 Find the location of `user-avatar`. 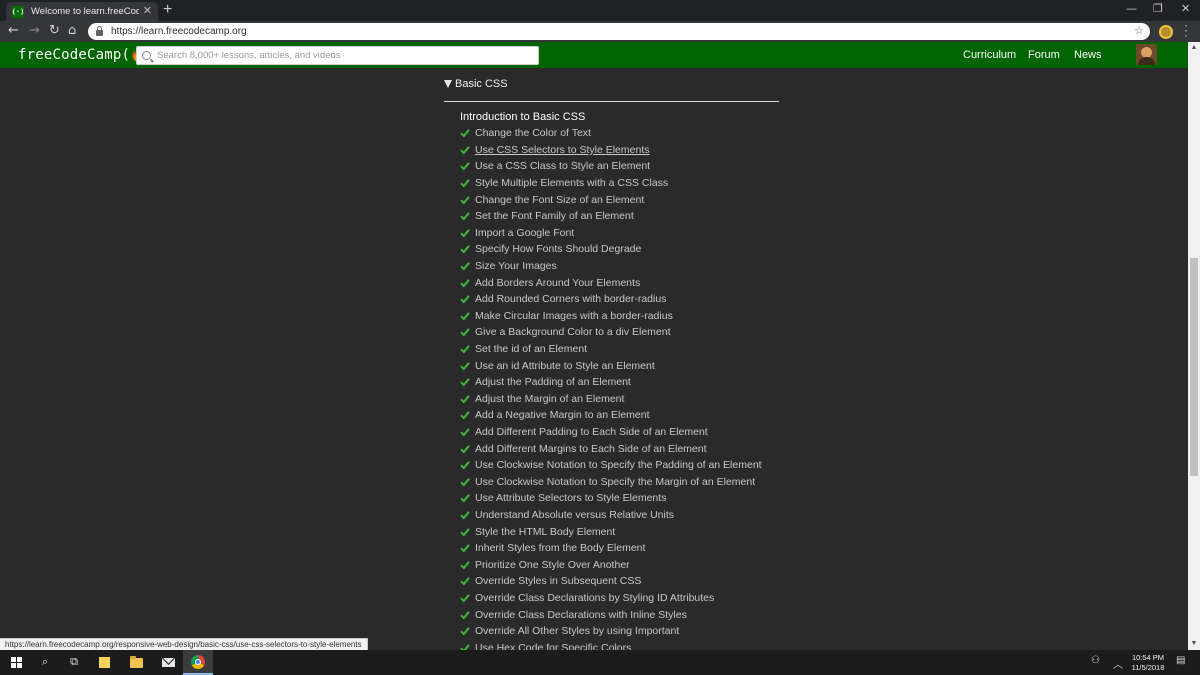

user-avatar is located at coordinates (1146, 54).